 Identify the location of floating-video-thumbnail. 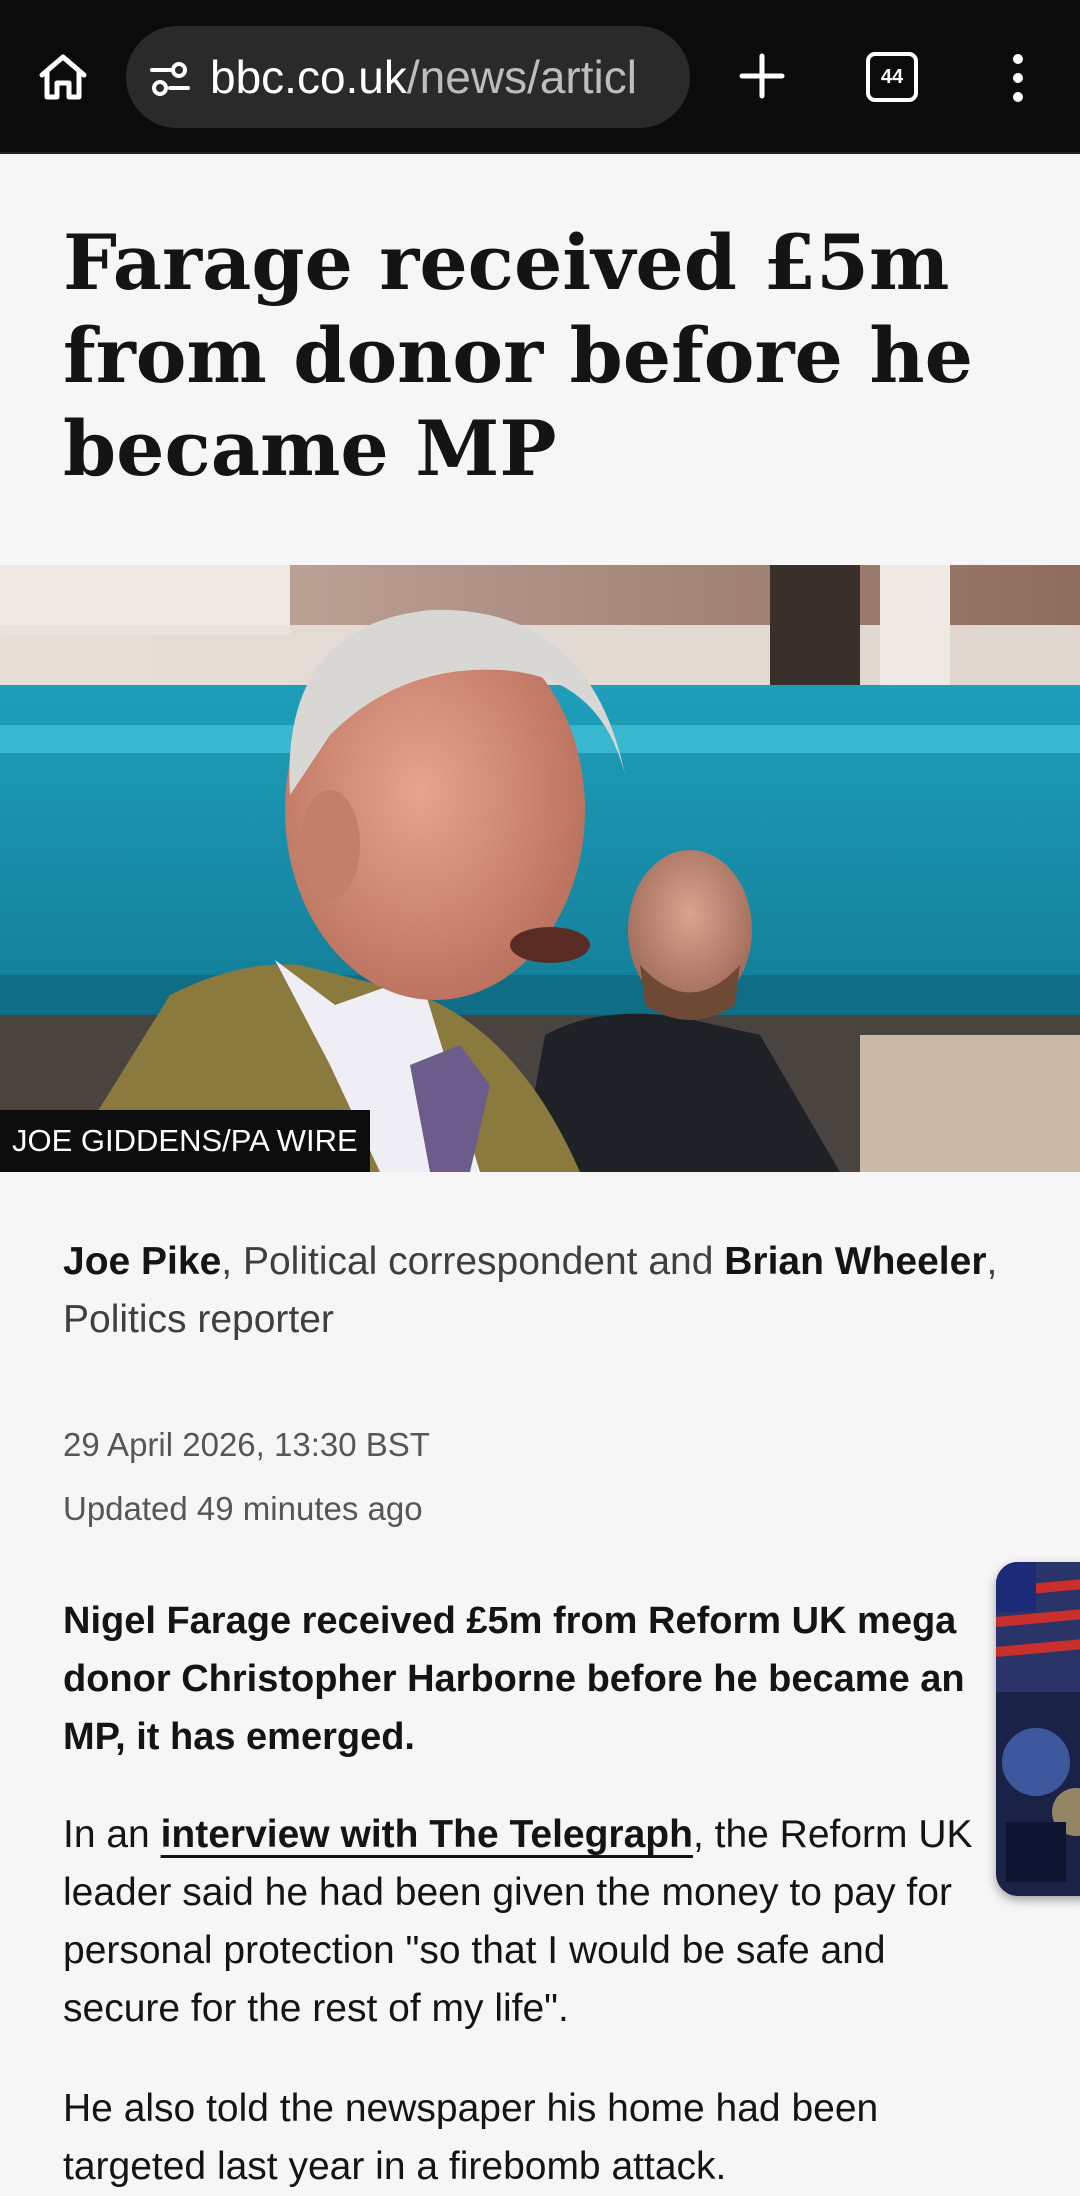
(1038, 1729).